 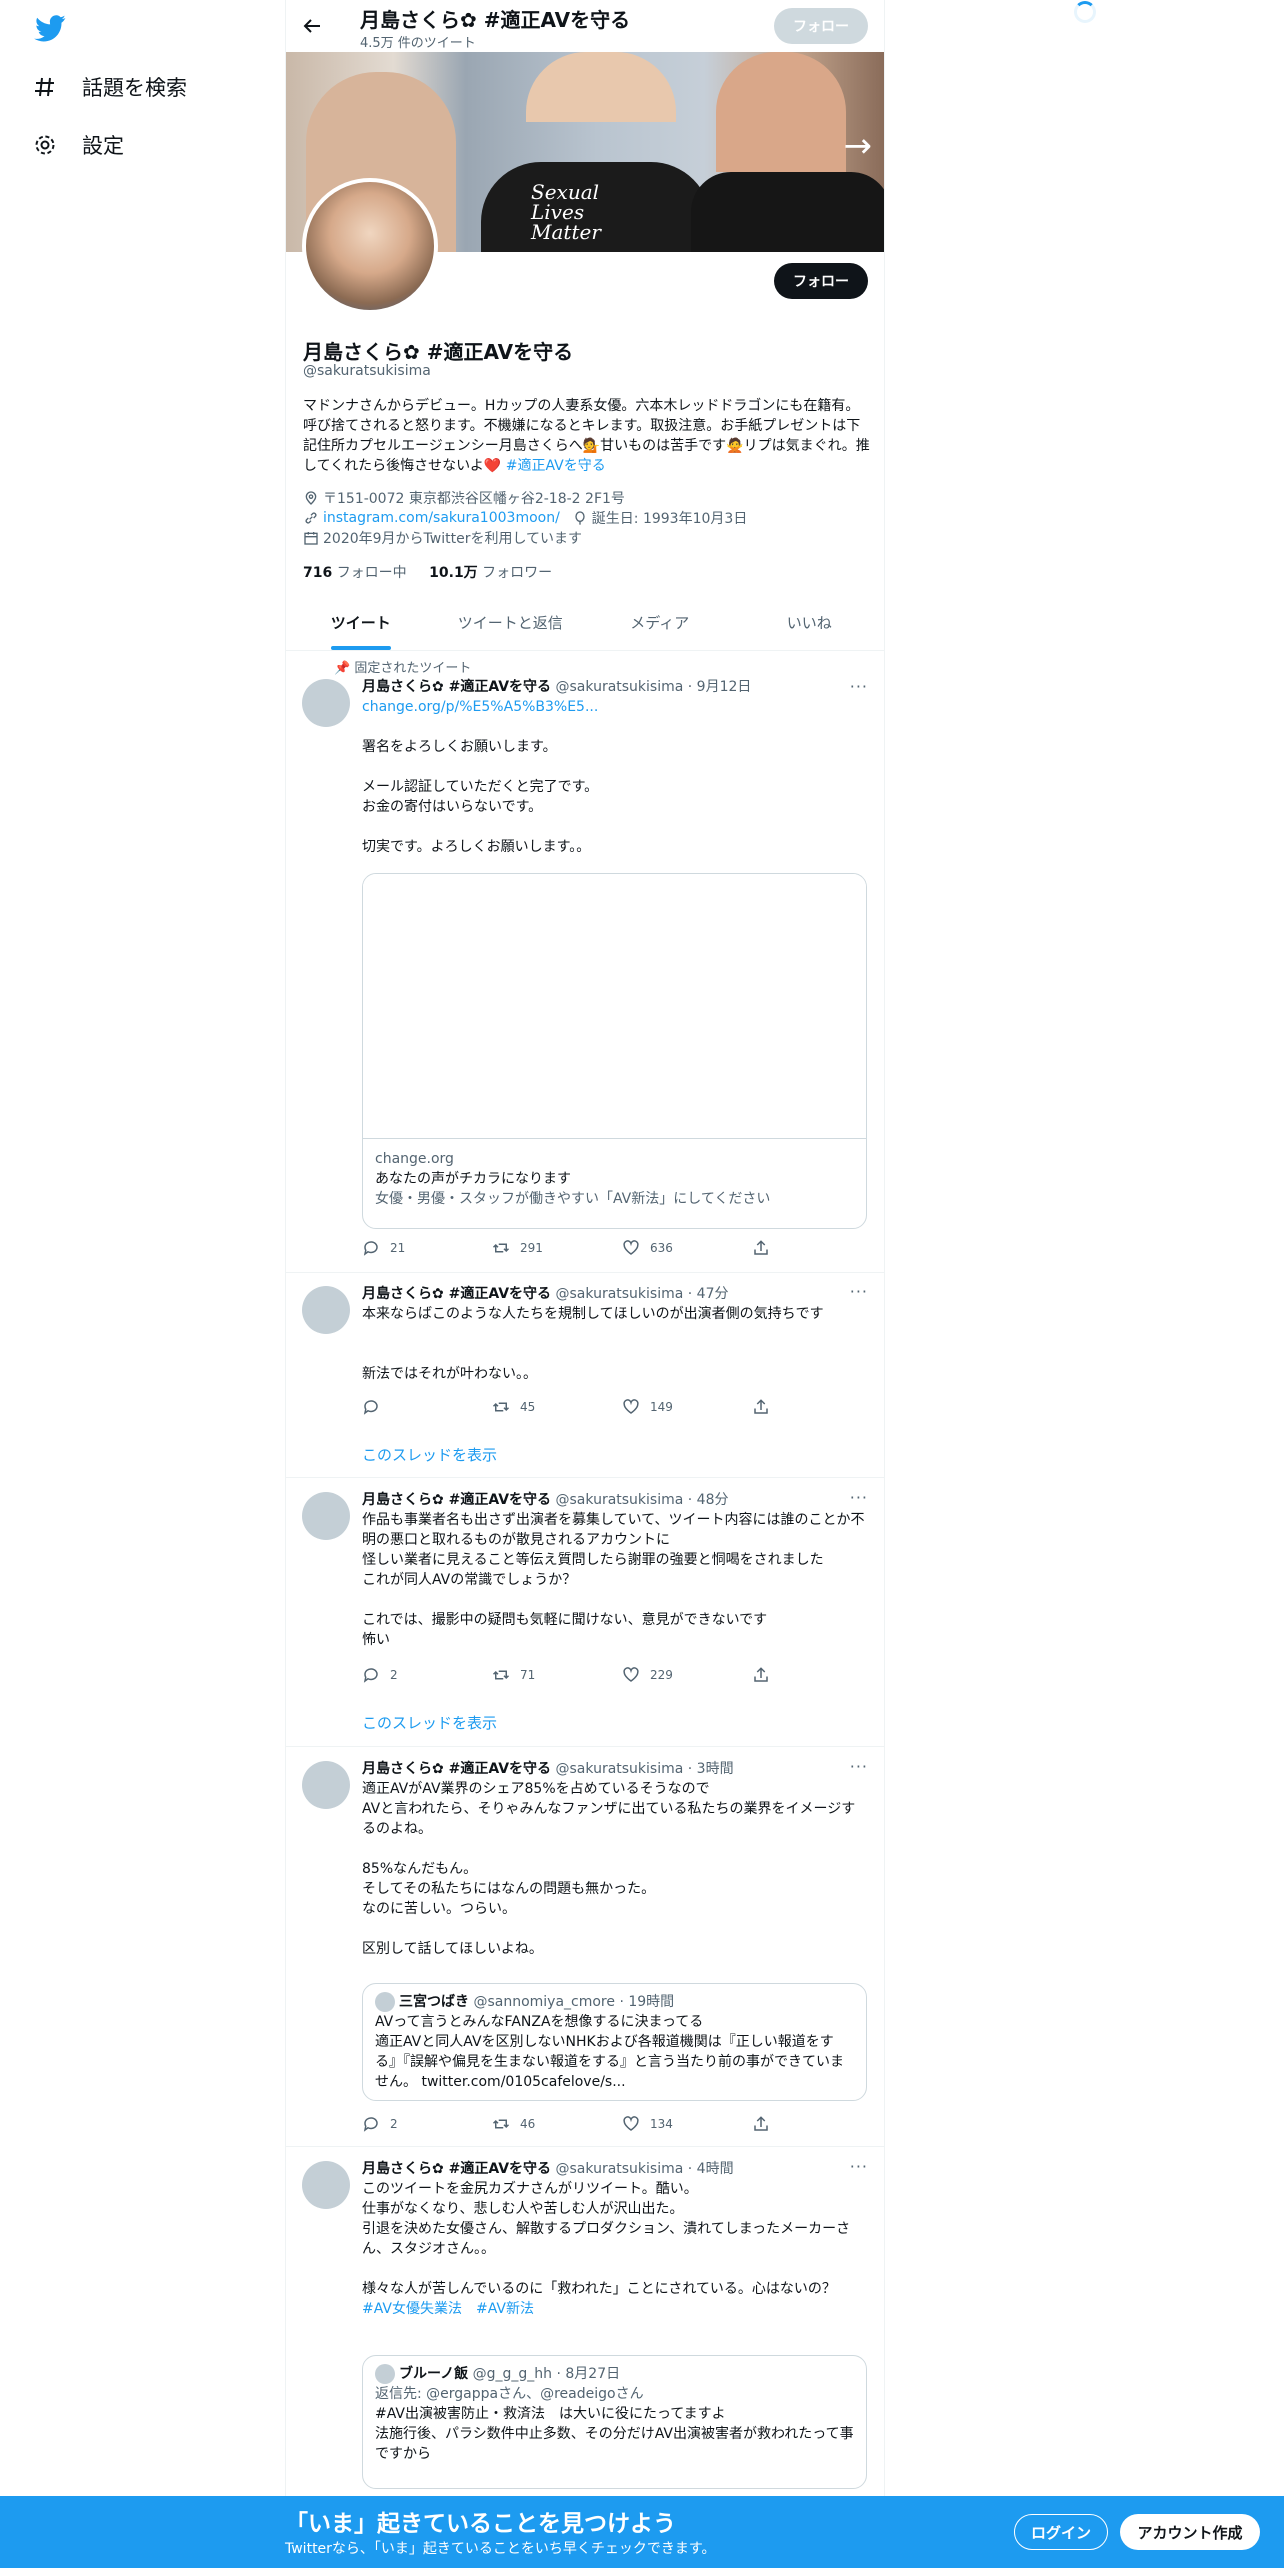 What do you see at coordinates (556, 466) in the screenshot?
I see `bio-hashtag-link: #適正AVを守る` at bounding box center [556, 466].